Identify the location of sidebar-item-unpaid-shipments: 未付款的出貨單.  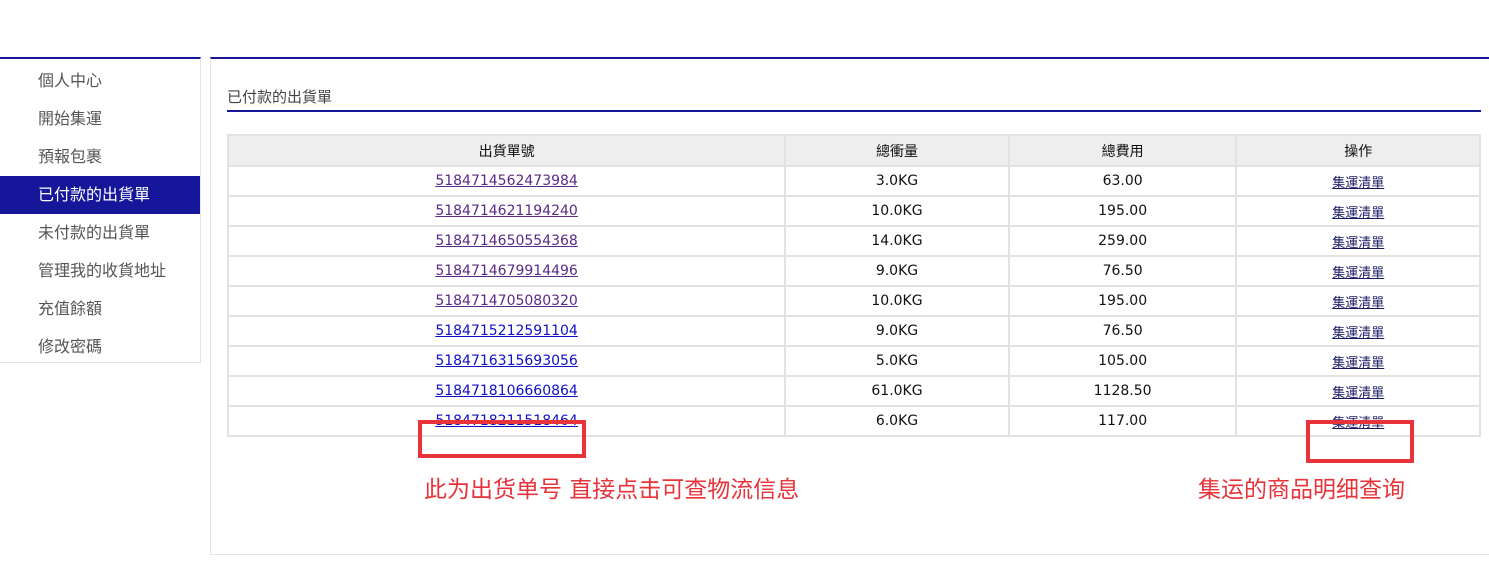
(100, 233).